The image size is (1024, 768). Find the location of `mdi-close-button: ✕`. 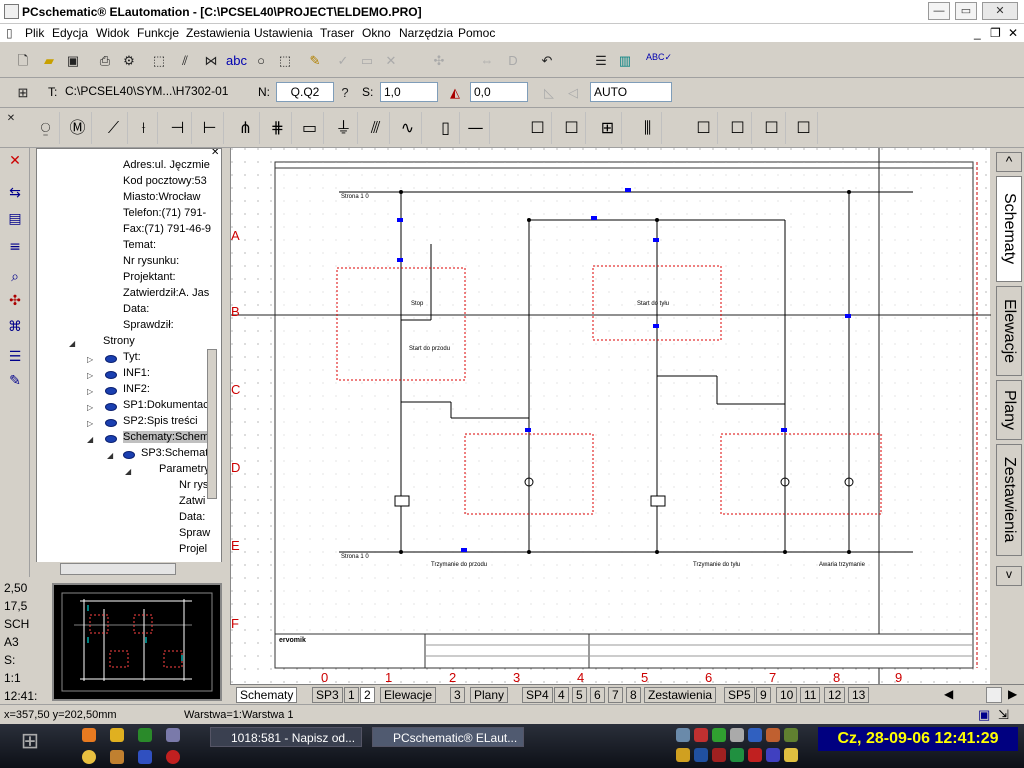

mdi-close-button: ✕ is located at coordinates (1013, 33).